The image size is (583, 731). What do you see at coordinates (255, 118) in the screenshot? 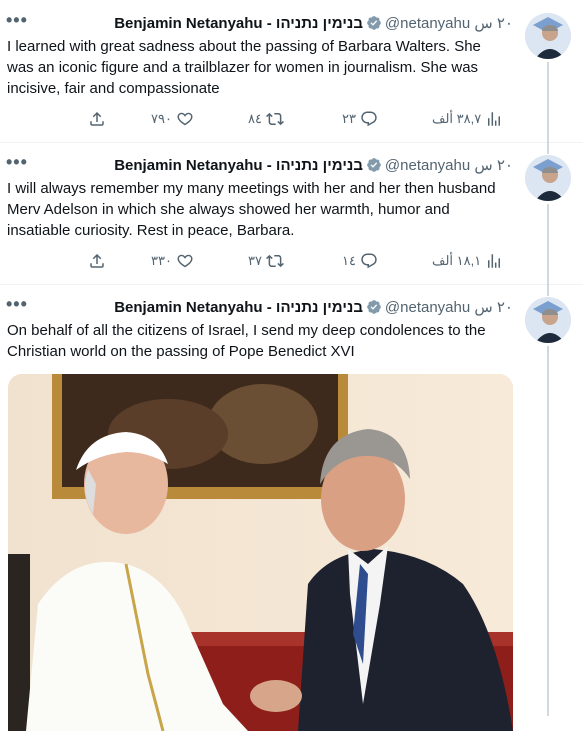
I see `retweet-count: ٨٤` at bounding box center [255, 118].